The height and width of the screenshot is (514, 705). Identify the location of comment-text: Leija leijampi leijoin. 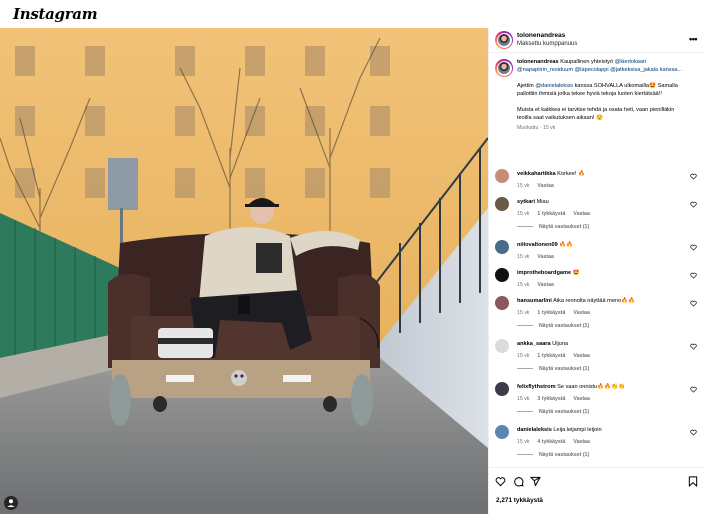
(577, 430).